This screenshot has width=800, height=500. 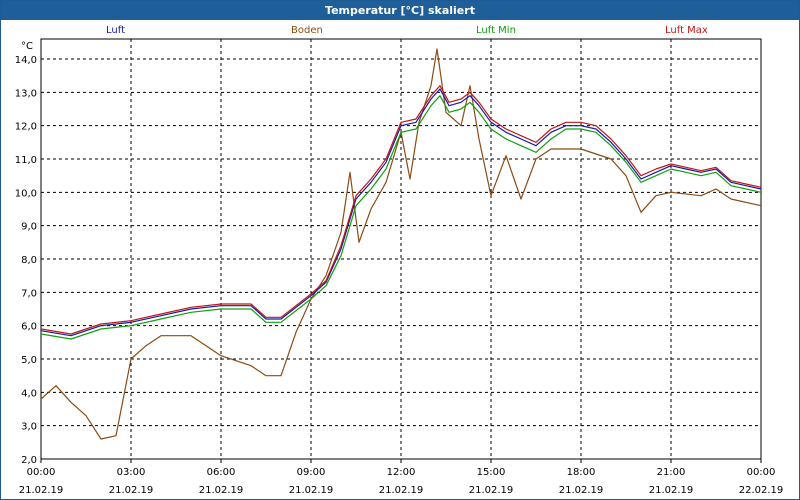 I want to click on y-tick-label: 4,0, so click(x=29, y=393).